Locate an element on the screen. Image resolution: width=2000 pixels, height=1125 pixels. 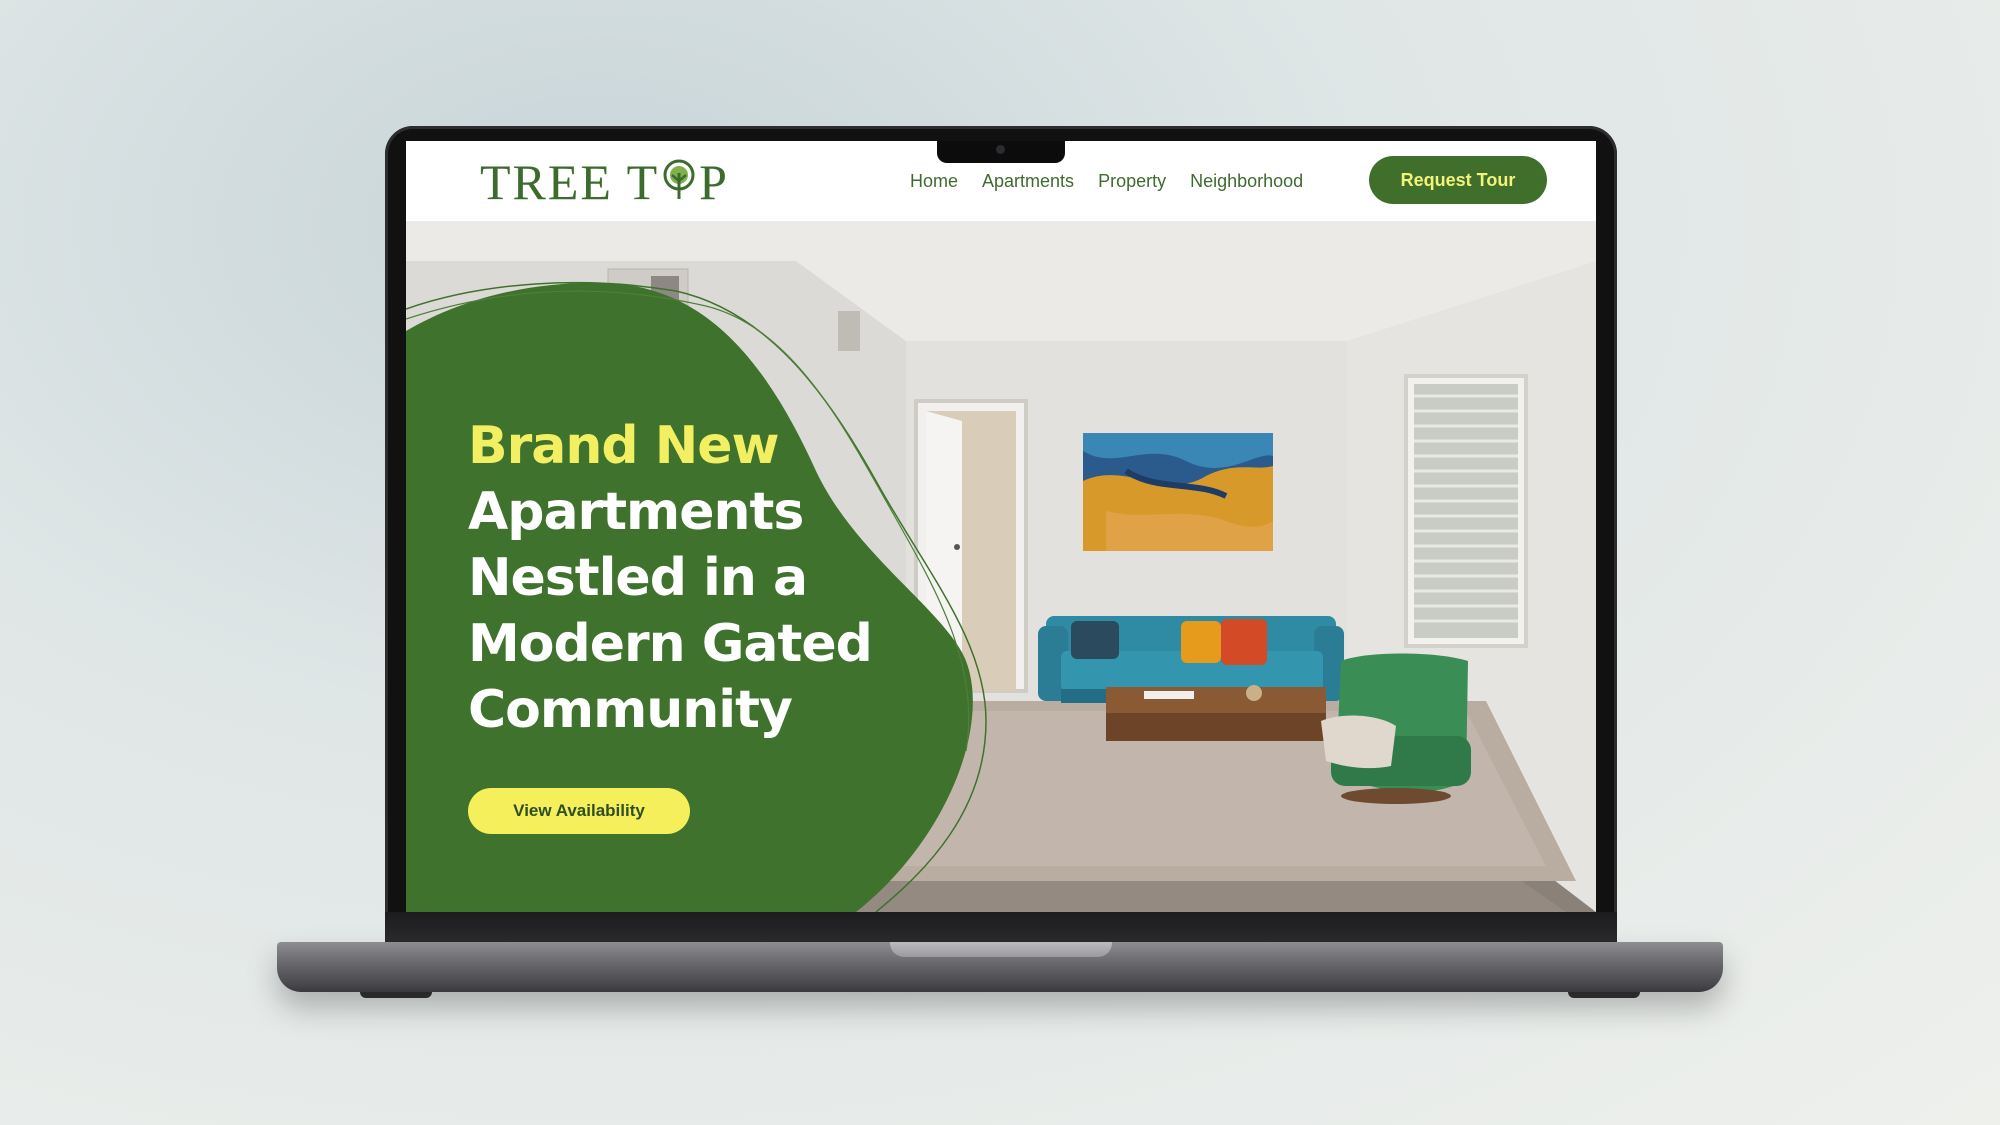
site-logo: TREE T P is located at coordinates (604, 182).